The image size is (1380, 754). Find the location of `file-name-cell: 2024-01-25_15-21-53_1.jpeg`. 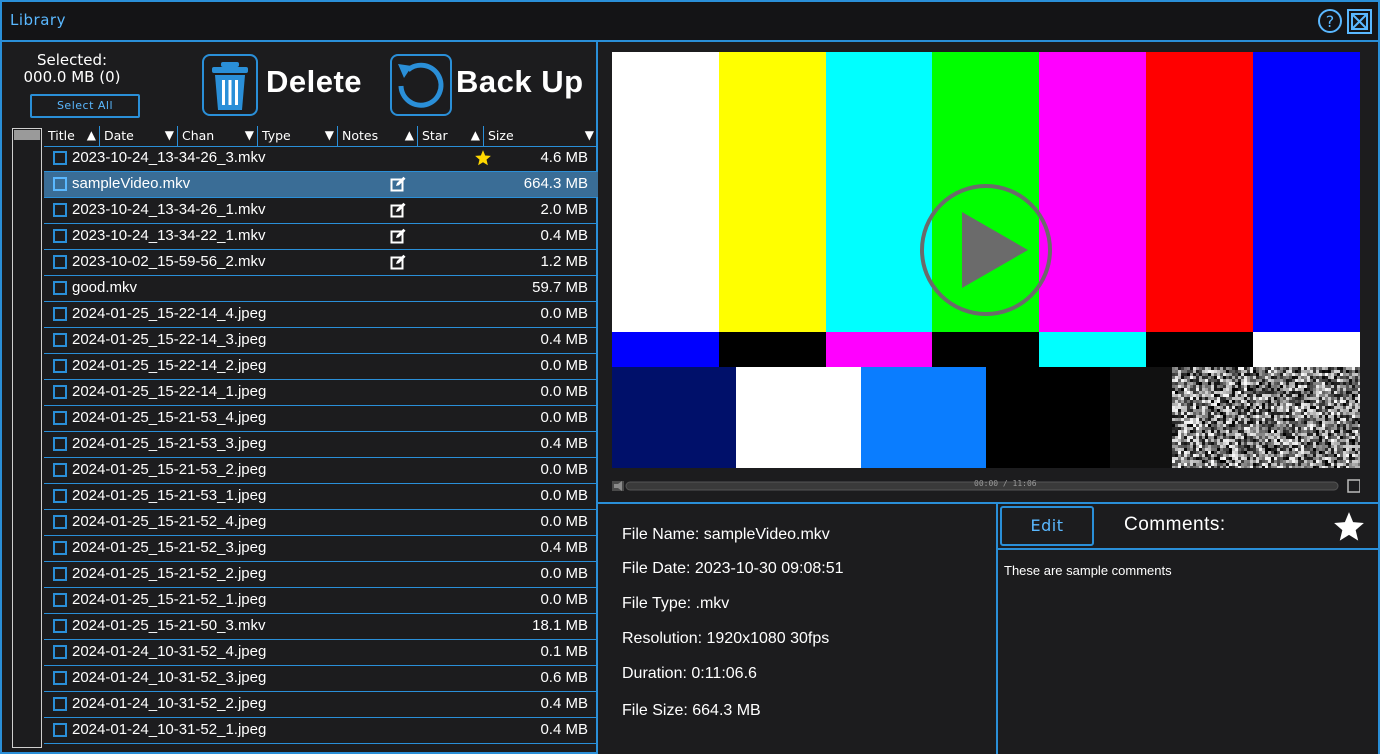

file-name-cell: 2024-01-25_15-21-53_1.jpeg is located at coordinates (169, 495).